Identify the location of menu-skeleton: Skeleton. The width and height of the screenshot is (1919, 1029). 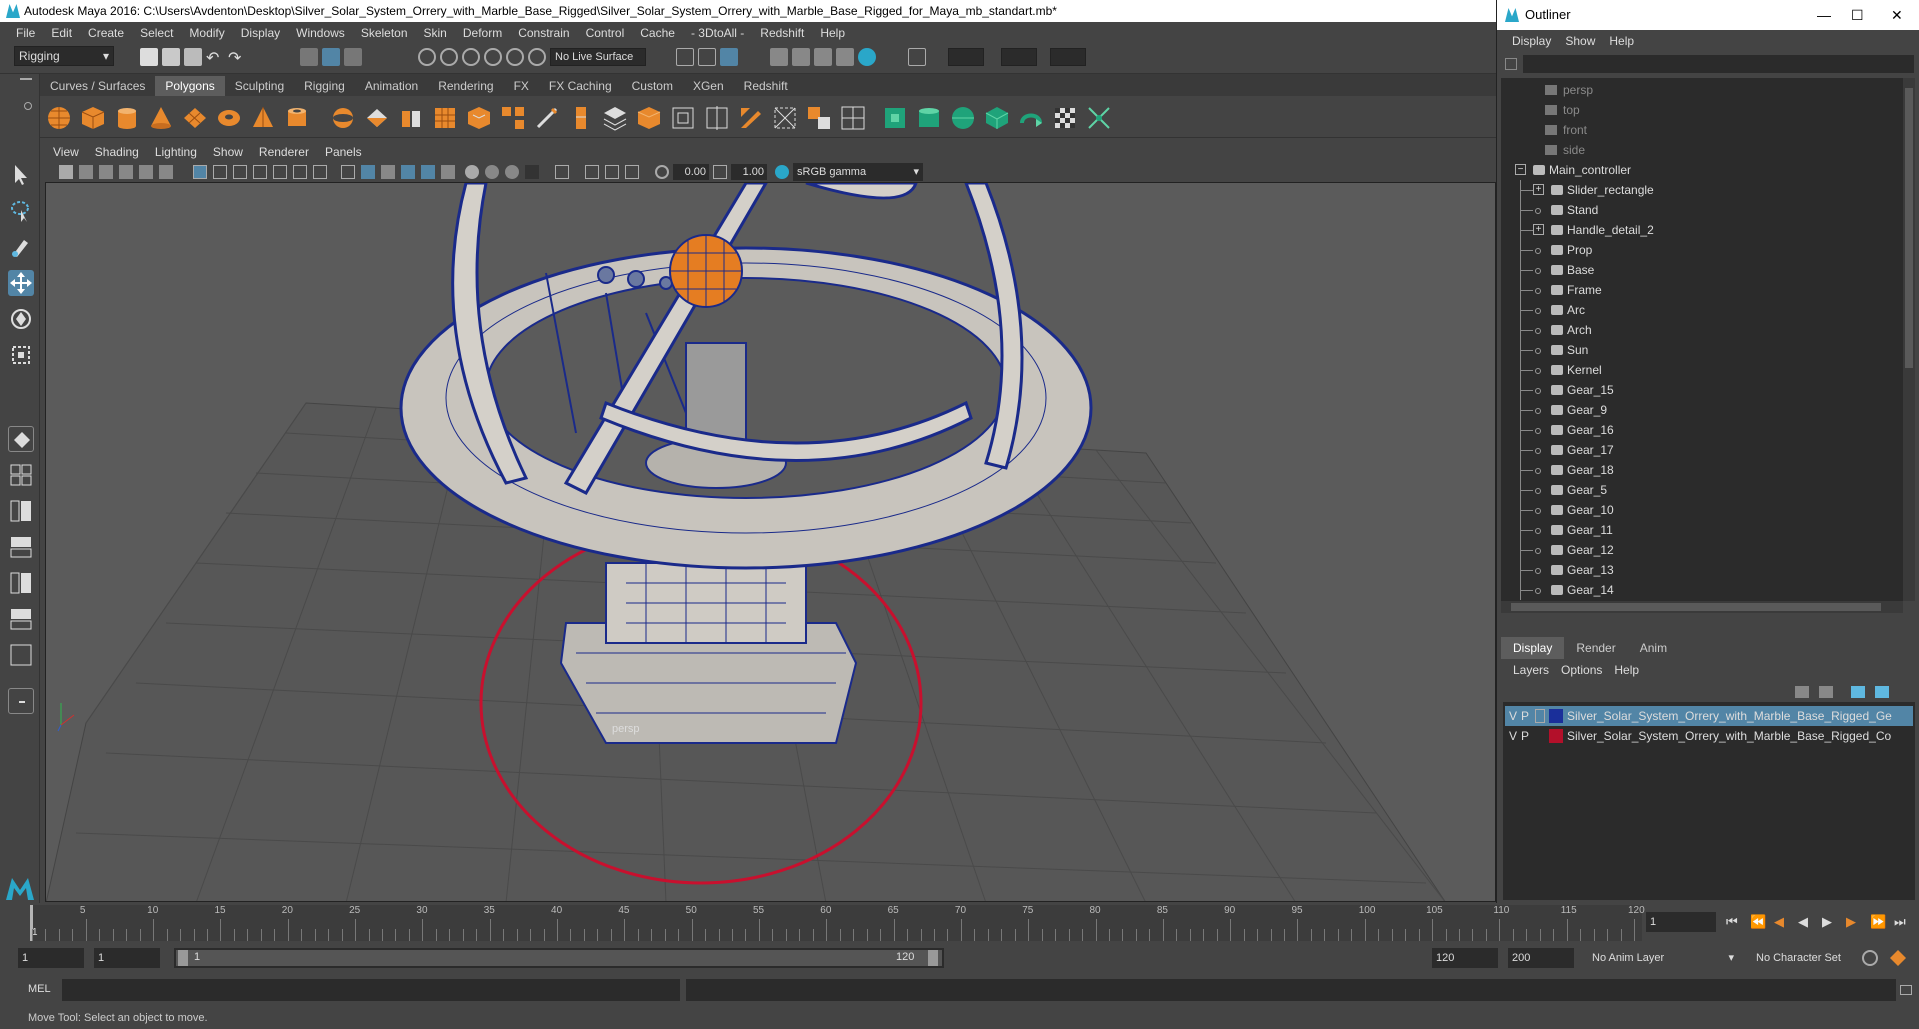
(384, 33).